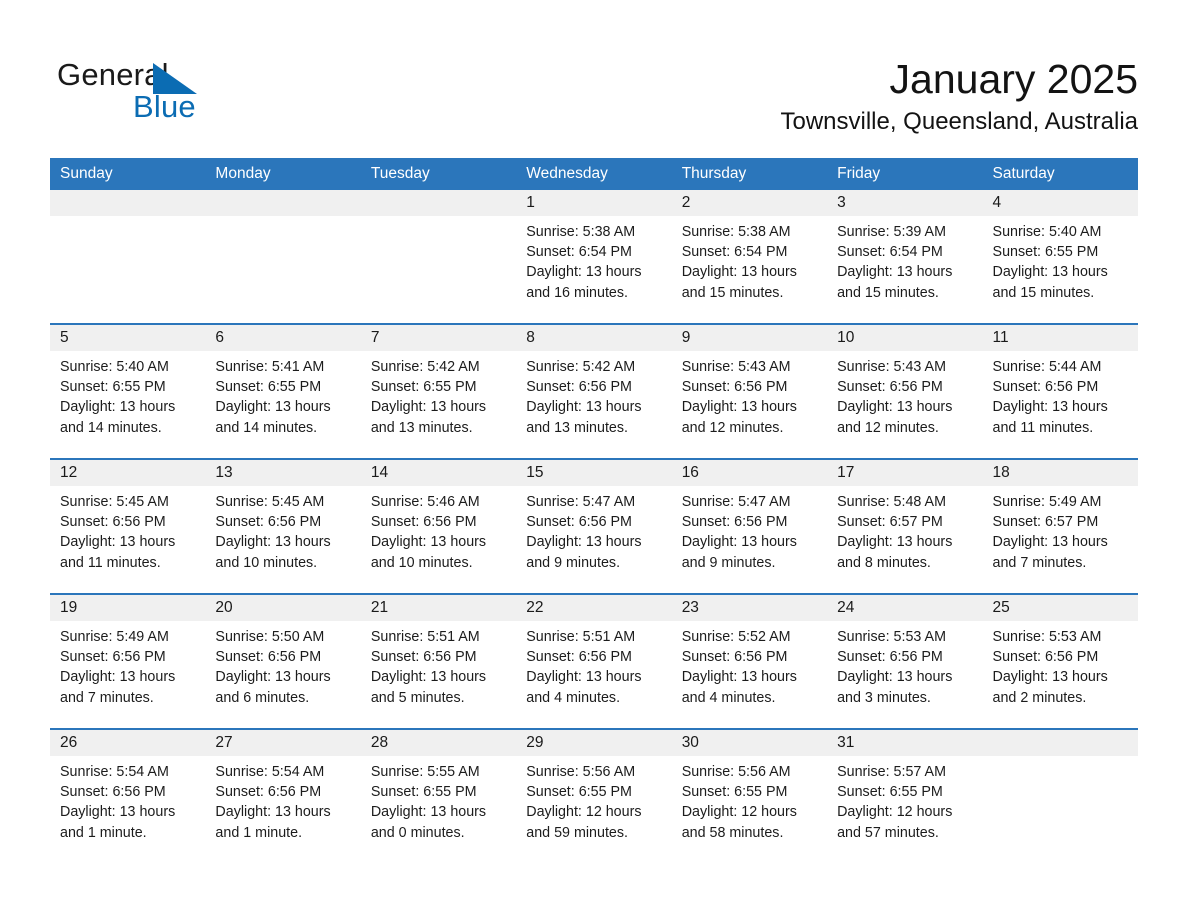 Image resolution: width=1188 pixels, height=918 pixels. Describe the element at coordinates (1013, 79) in the screenshot. I see `page-title: January 2025` at that location.